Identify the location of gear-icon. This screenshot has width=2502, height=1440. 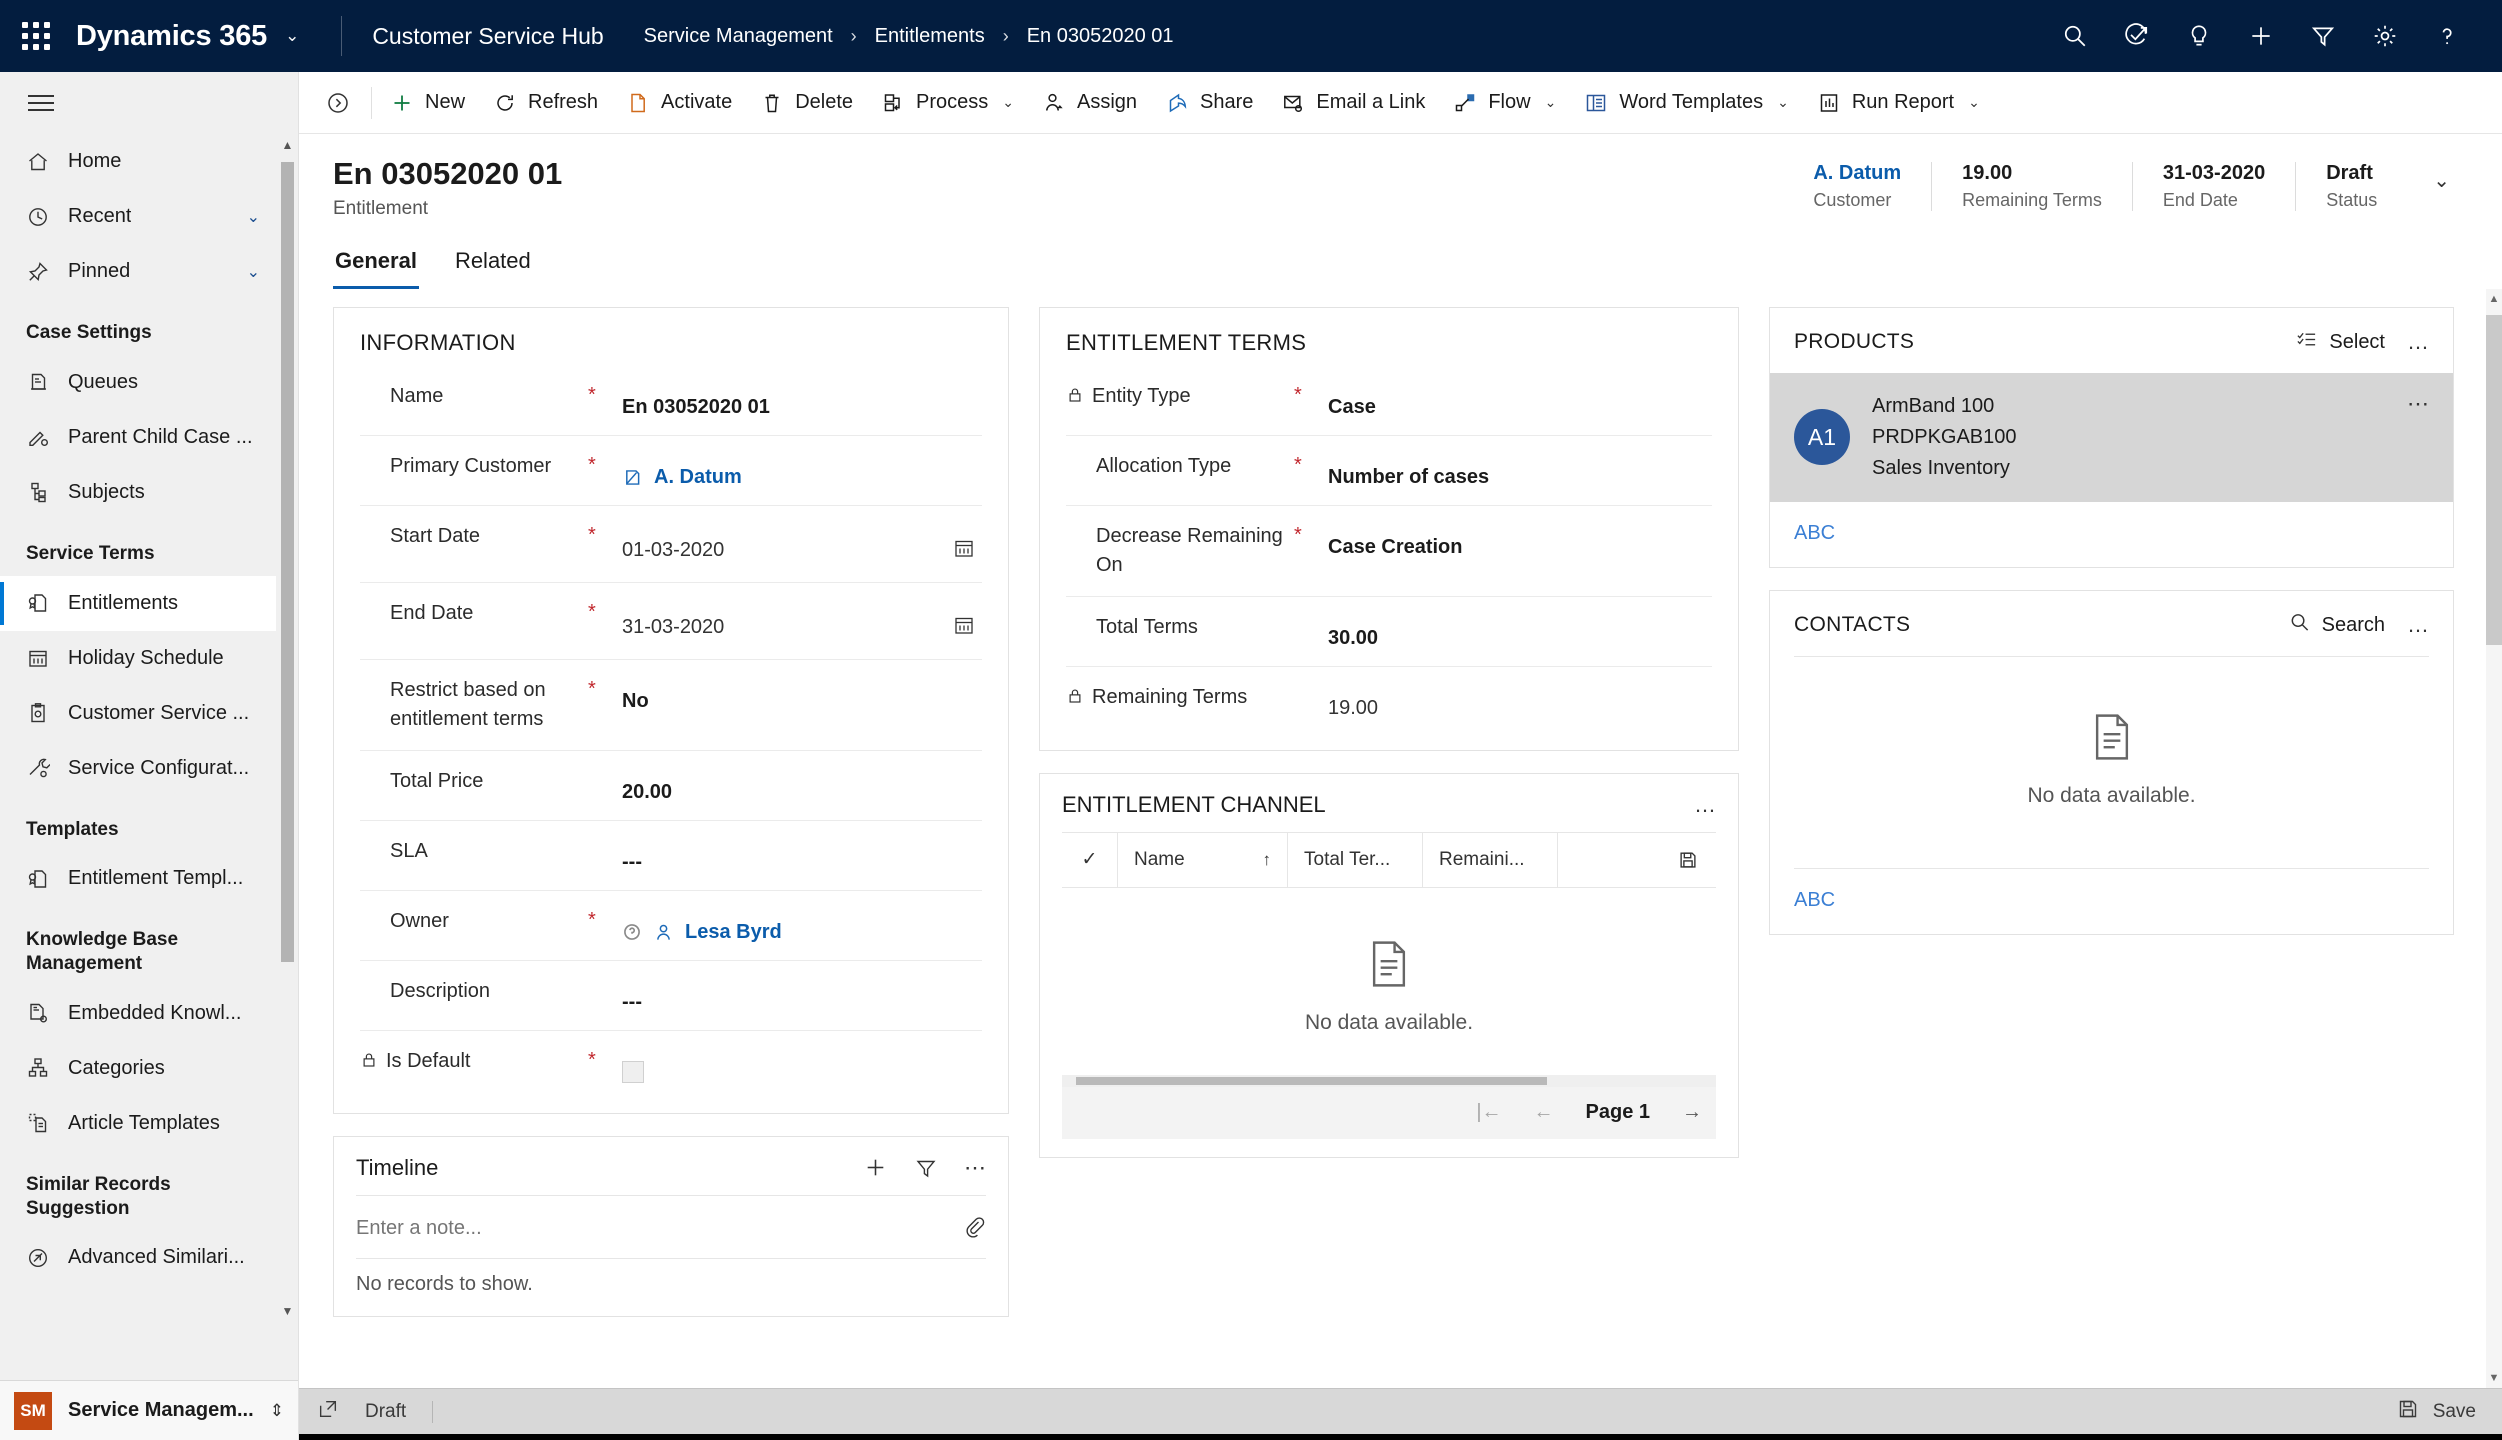
(2385, 36).